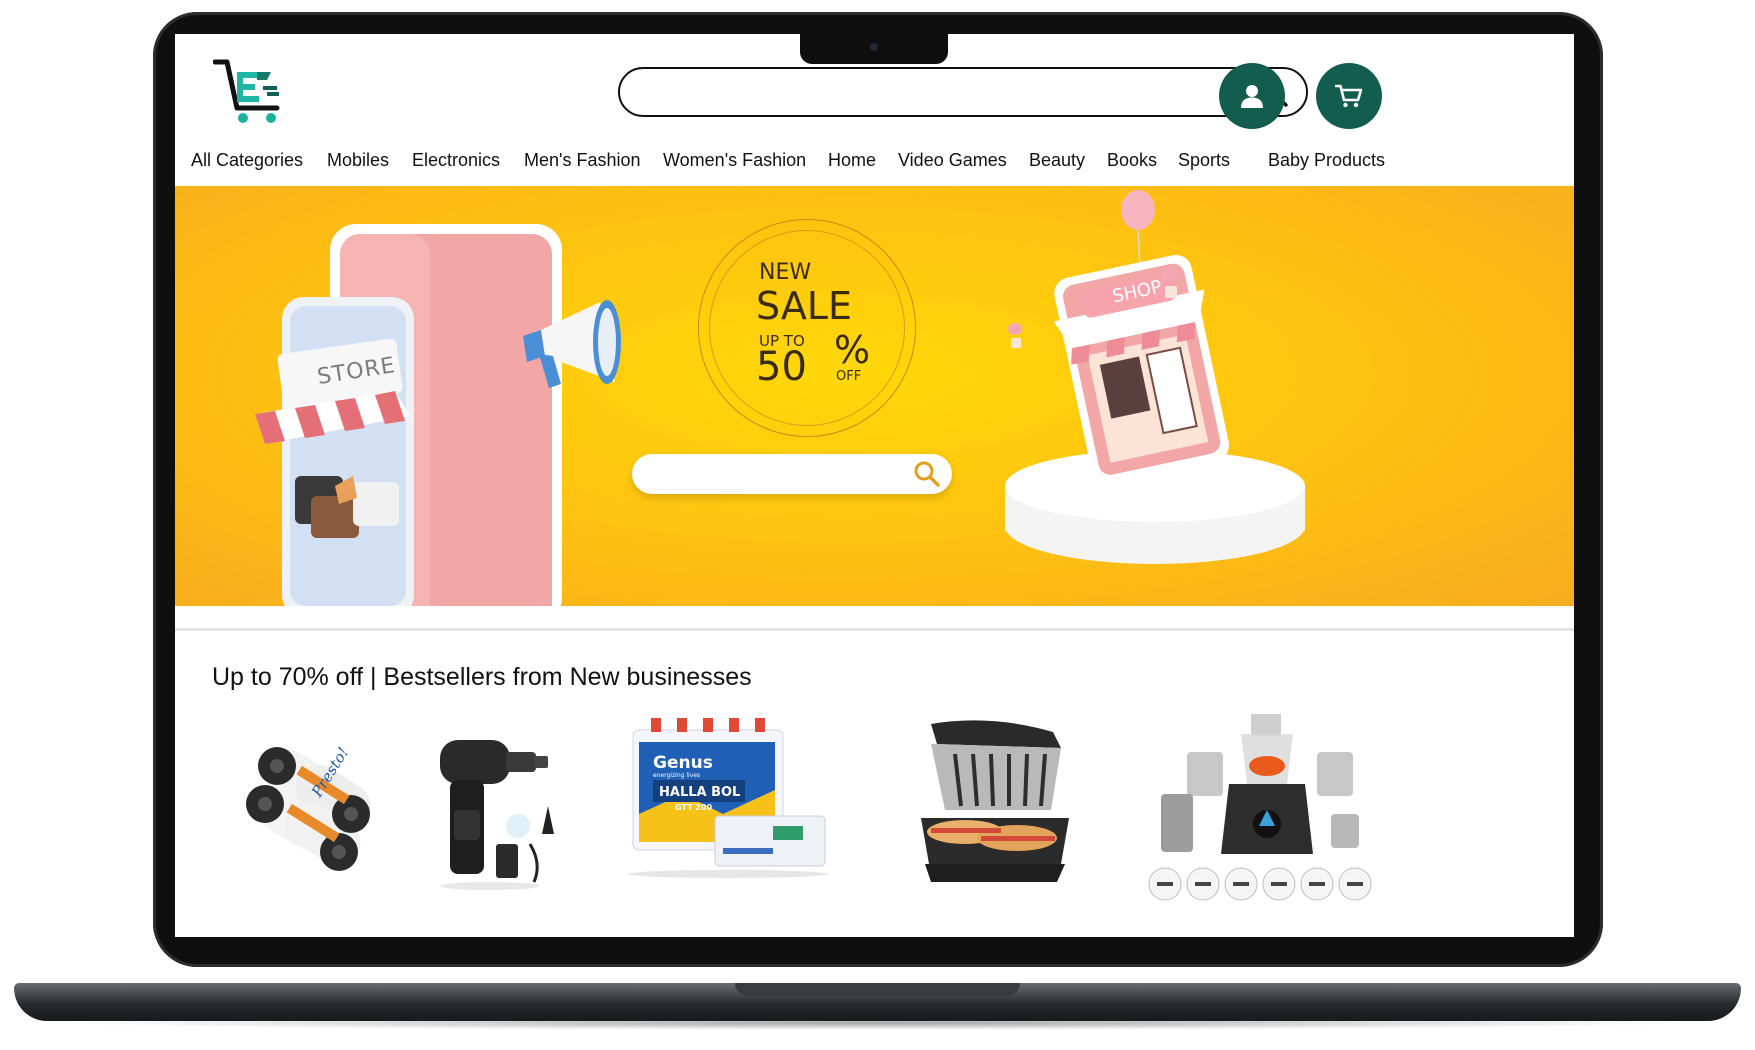 The height and width of the screenshot is (1050, 1755). Describe the element at coordinates (582, 160) in the screenshot. I see `nav-item-mens-fashion: Men's Fashion` at that location.